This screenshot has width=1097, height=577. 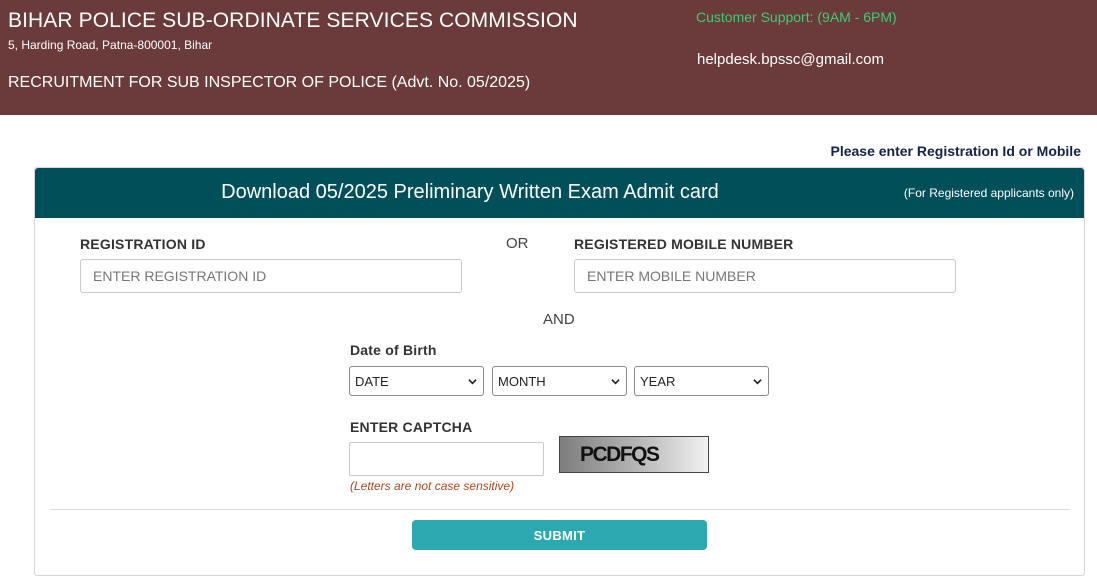 What do you see at coordinates (796, 17) in the screenshot?
I see `customer-support-text: Customer Support: (9AM - 6PM)` at bounding box center [796, 17].